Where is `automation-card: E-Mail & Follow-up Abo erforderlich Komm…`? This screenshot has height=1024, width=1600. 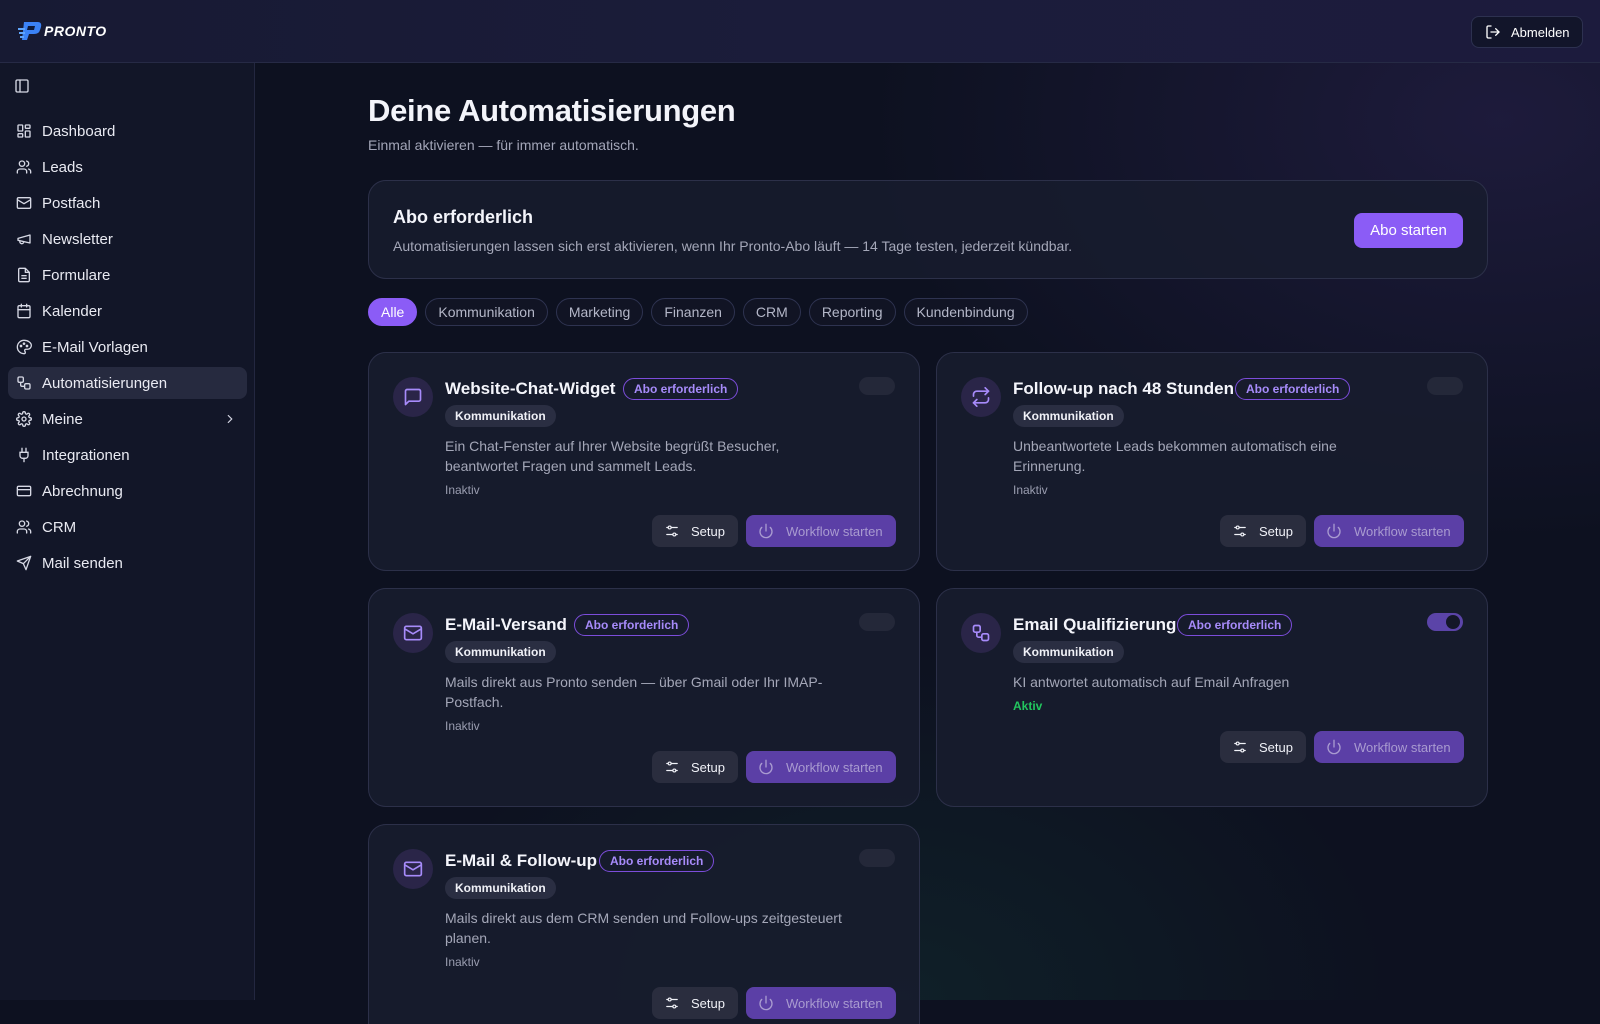
automation-card: E-Mail & Follow-up Abo erforderlich Komm… is located at coordinates (644, 924).